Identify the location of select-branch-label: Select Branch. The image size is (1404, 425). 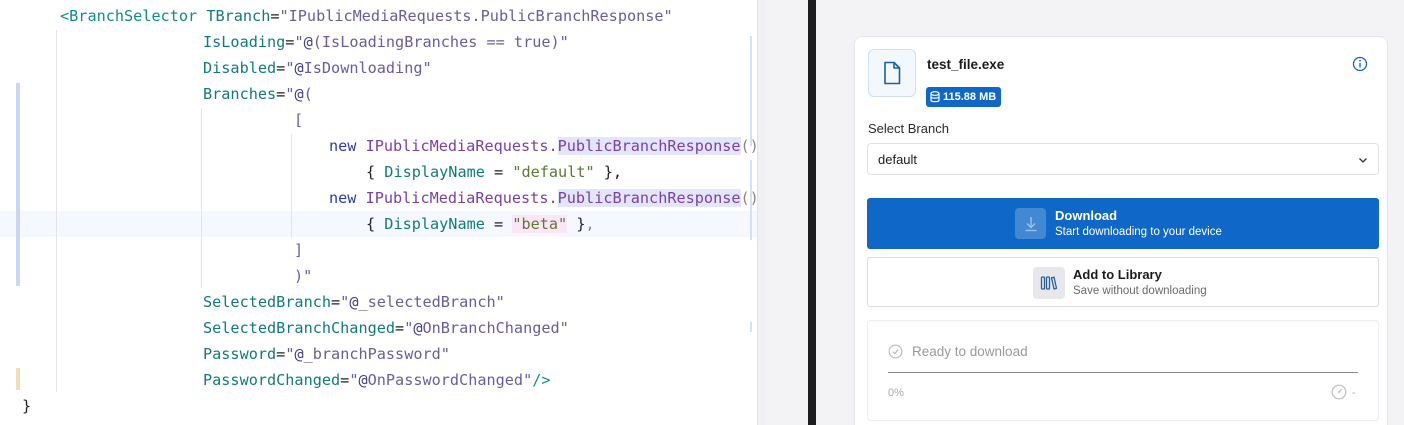
(908, 128).